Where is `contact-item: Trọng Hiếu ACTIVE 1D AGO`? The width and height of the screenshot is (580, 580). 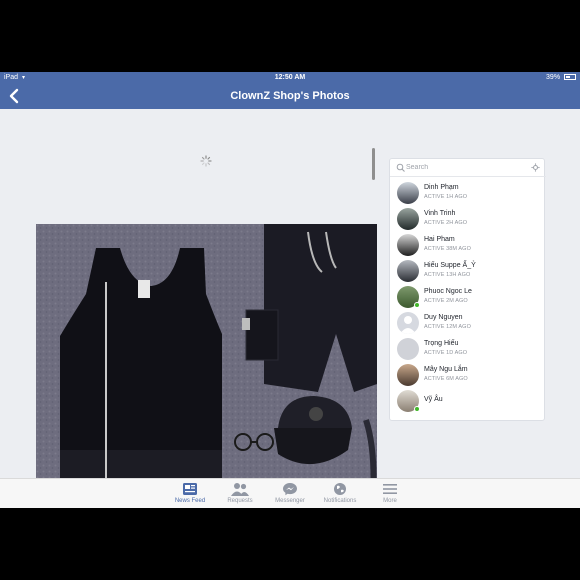
contact-item: Trọng Hiếu ACTIVE 1D AGO is located at coordinates (468, 349).